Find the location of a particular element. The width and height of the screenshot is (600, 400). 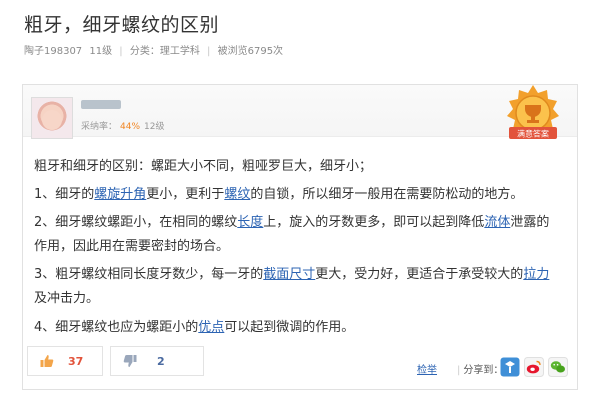

answer-line: 作用，因此用在需要密封的场合。 is located at coordinates (131, 244).